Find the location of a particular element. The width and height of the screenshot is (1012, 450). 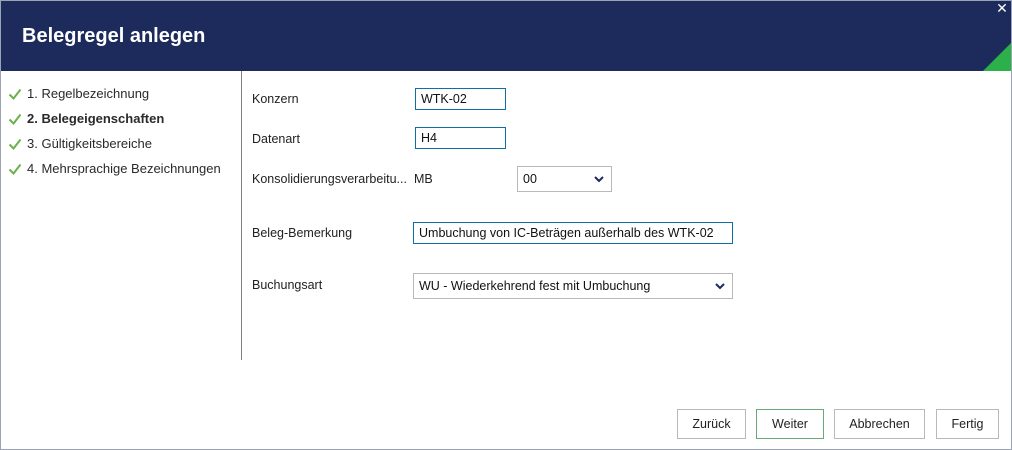

step-label: 4. Mehrsprachige Bezeichnungen is located at coordinates (124, 168).